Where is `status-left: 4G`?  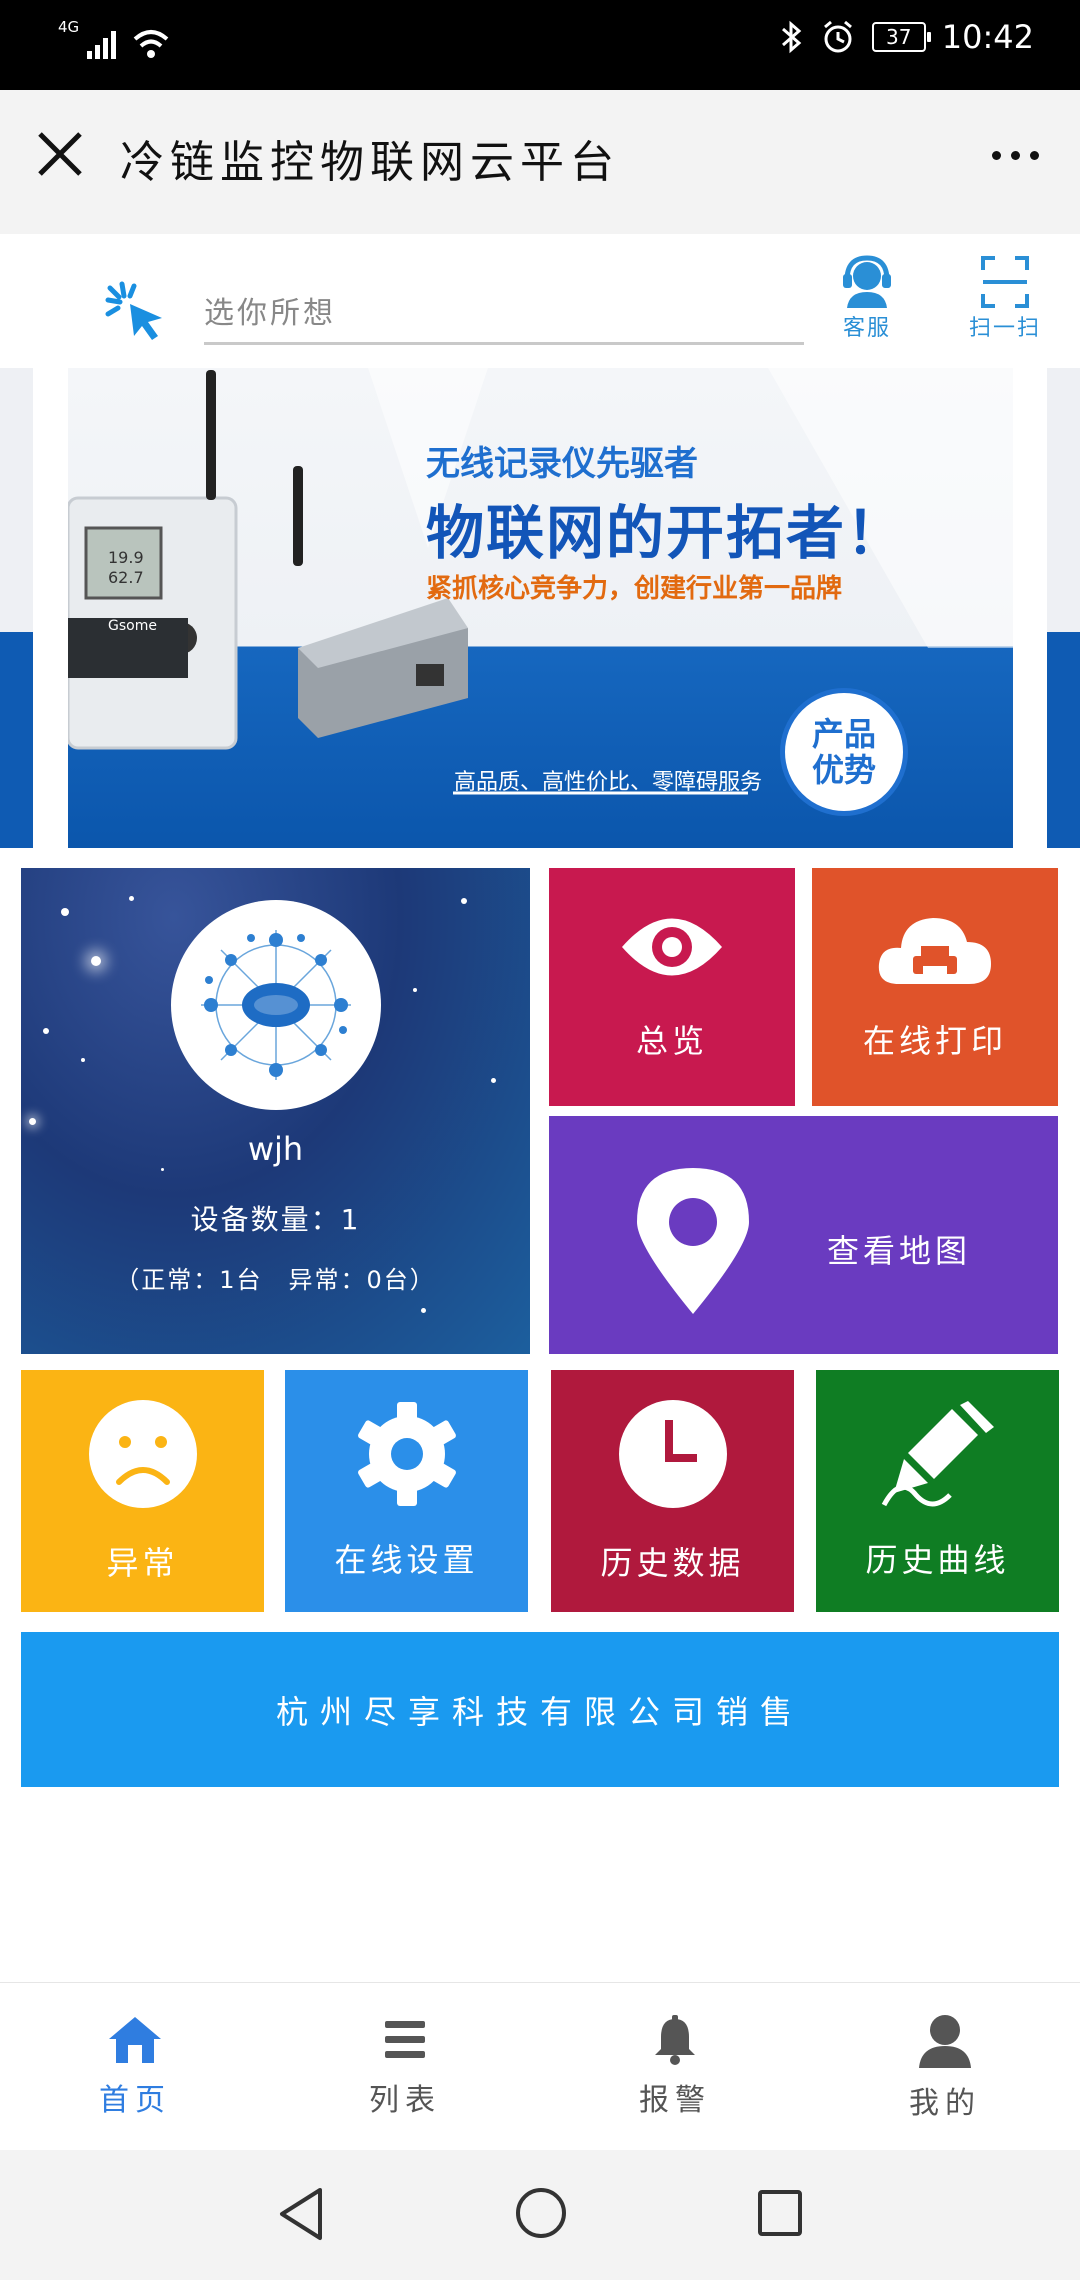
status-left: 4G is located at coordinates (114, 40).